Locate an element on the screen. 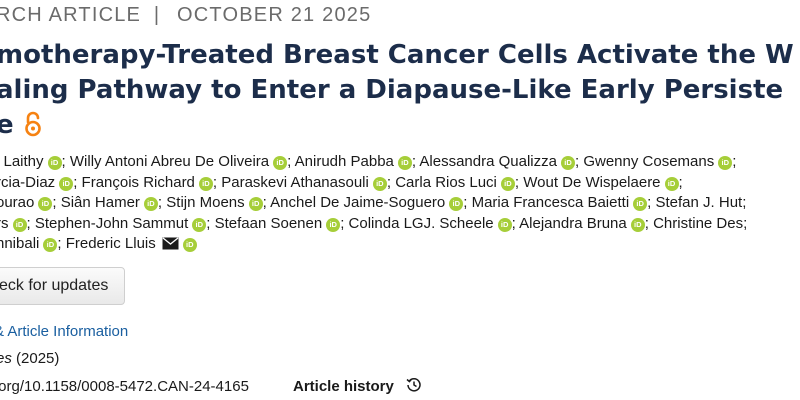 This screenshot has width=800, height=400. title-line-text: e is located at coordinates (7, 125).